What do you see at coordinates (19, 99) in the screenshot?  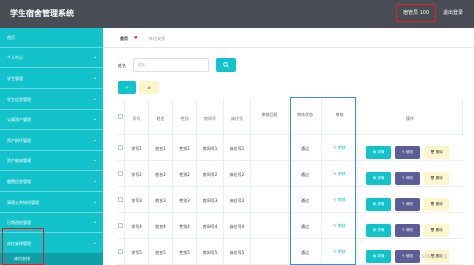 I see `sidebar-item-label: 学生信息管理` at bounding box center [19, 99].